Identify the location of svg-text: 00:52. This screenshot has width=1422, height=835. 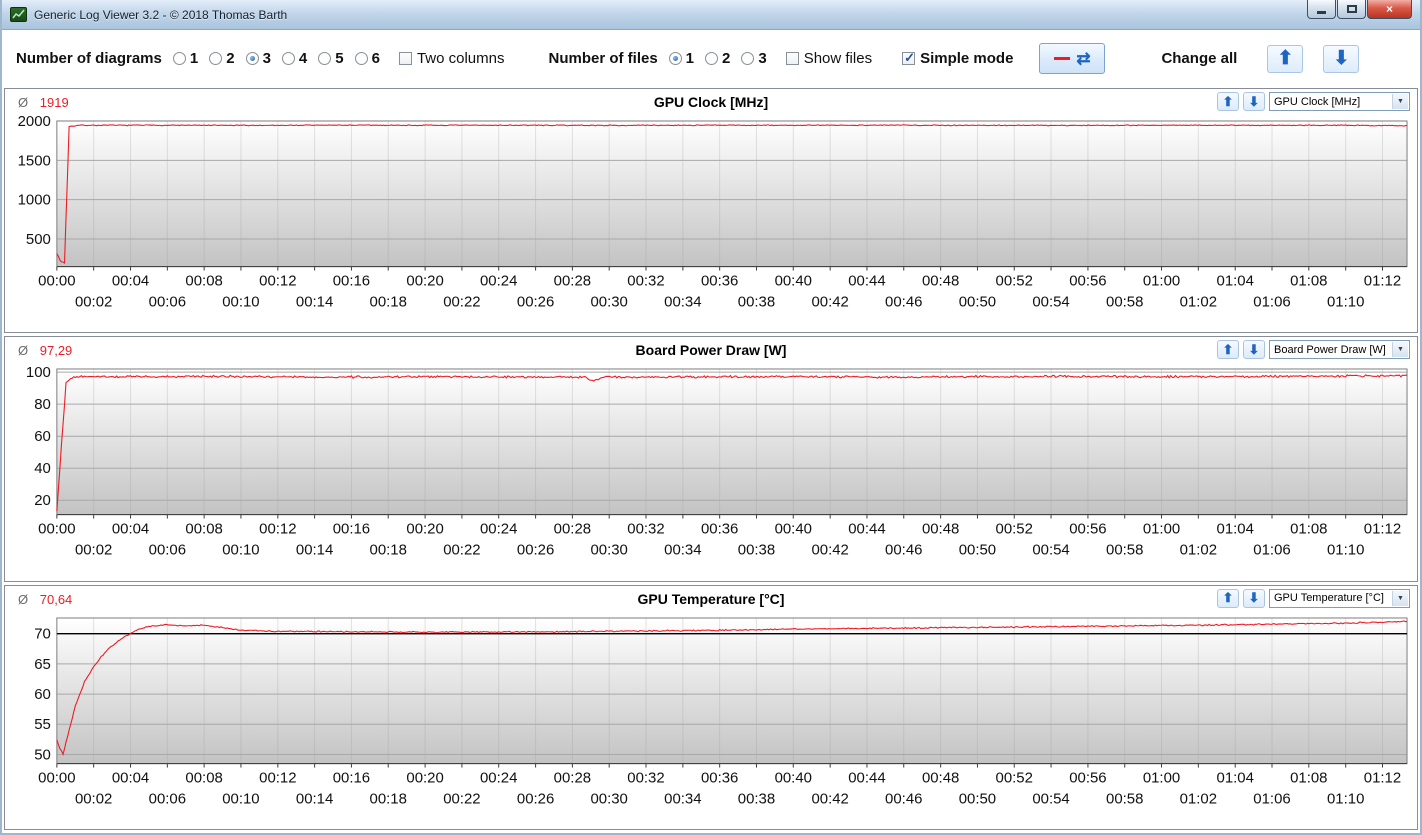
(1014, 281).